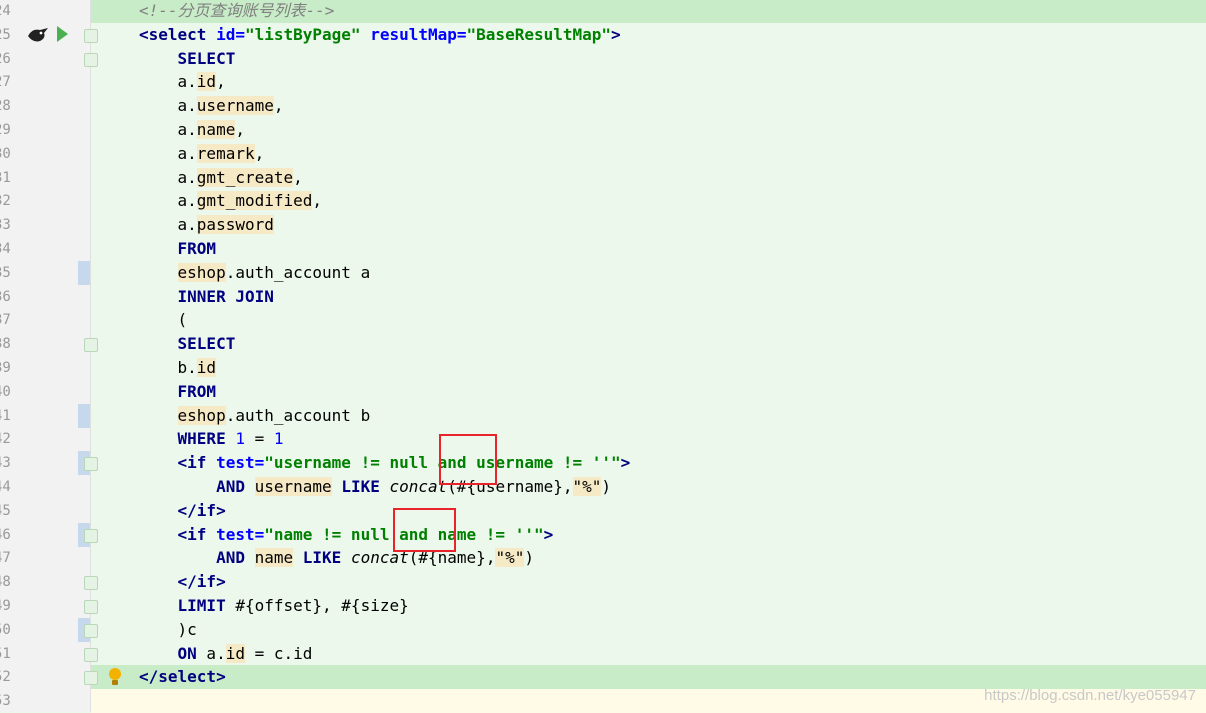 Image resolution: width=1206 pixels, height=713 pixels. What do you see at coordinates (529, 558) in the screenshot?
I see `code-token: )` at bounding box center [529, 558].